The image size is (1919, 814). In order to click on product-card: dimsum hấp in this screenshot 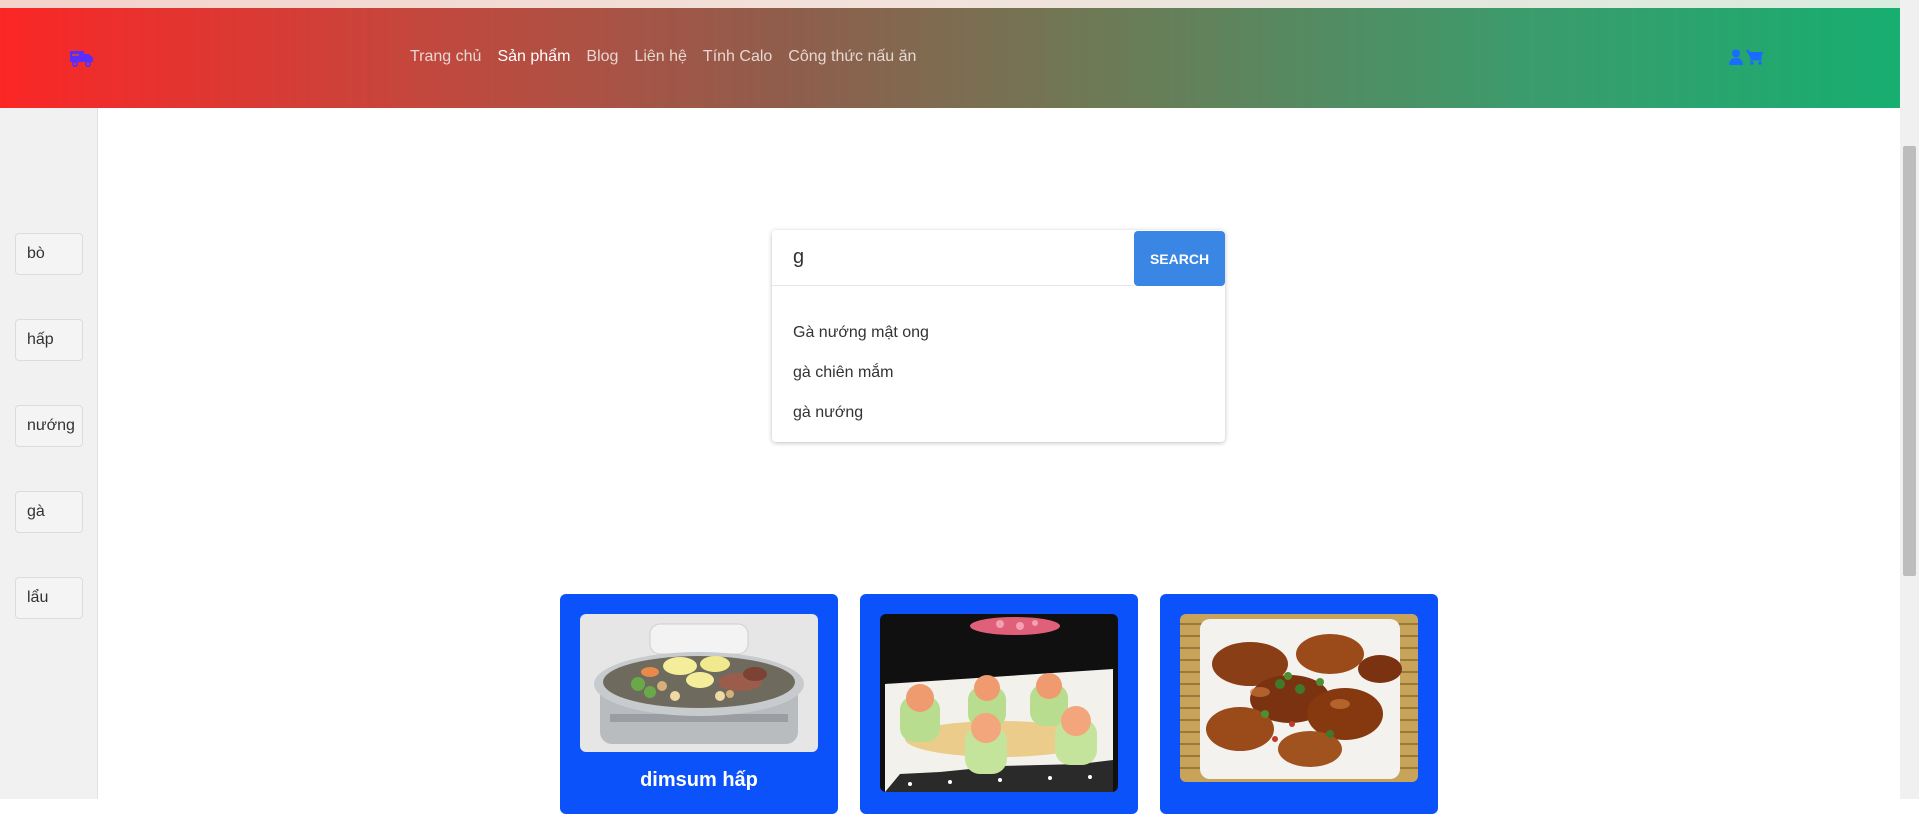, I will do `click(699, 704)`.